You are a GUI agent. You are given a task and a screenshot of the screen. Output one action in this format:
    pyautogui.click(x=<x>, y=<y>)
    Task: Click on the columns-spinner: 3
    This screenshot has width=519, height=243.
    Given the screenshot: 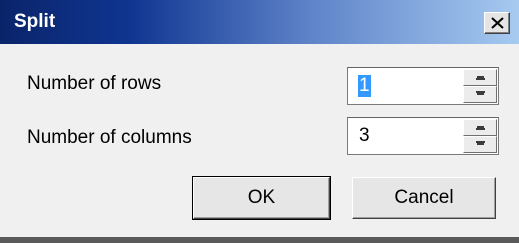 What is the action you would take?
    pyautogui.click(x=423, y=136)
    